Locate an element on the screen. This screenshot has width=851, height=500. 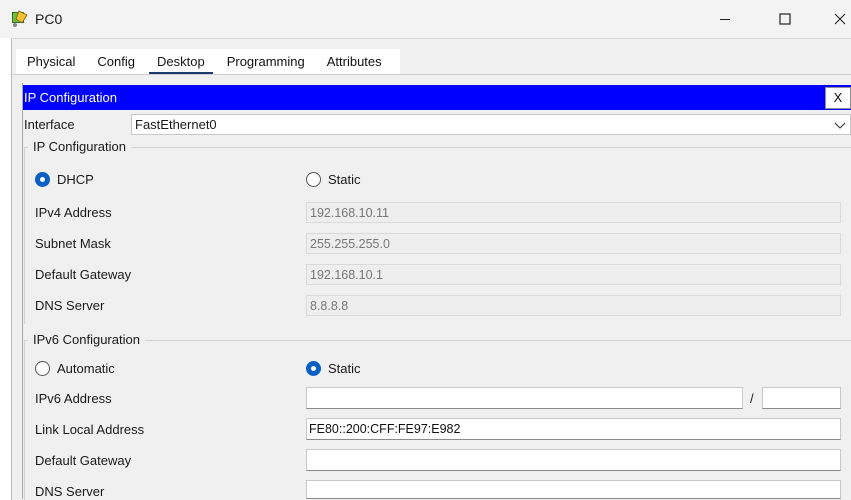
tab-programming: Programming is located at coordinates (266, 61).